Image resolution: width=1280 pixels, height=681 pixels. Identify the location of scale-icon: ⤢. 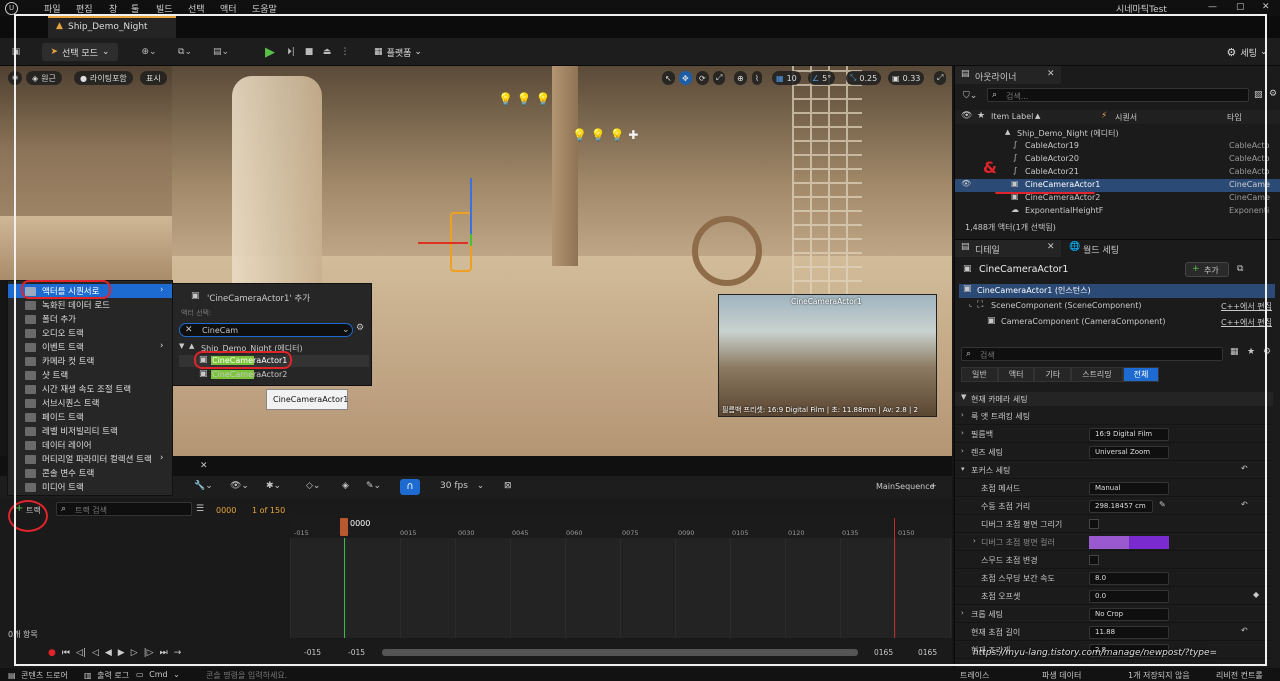
(719, 78).